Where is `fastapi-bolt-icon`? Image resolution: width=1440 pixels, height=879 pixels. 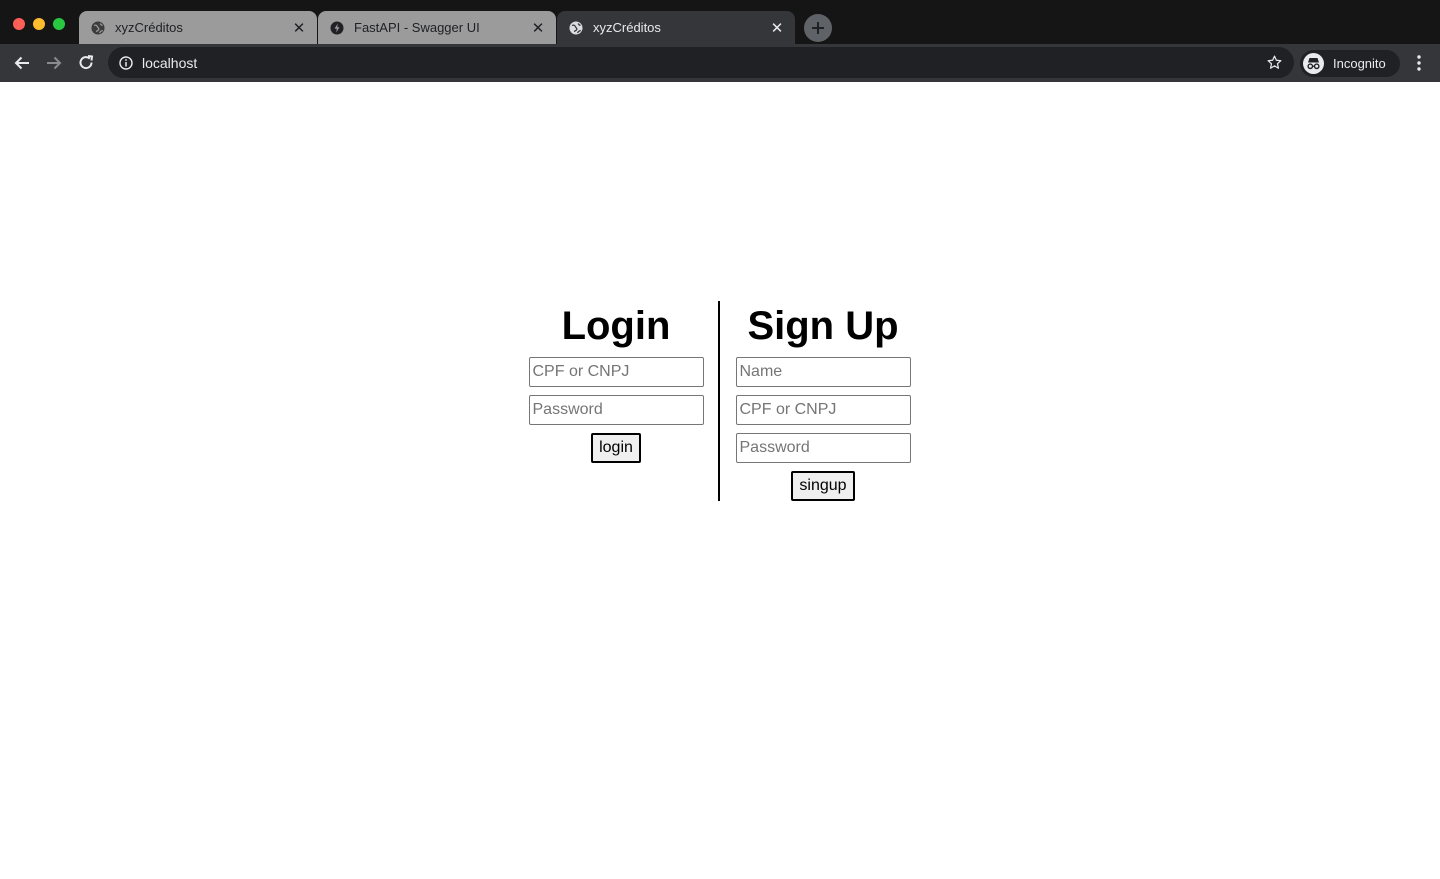 fastapi-bolt-icon is located at coordinates (337, 28).